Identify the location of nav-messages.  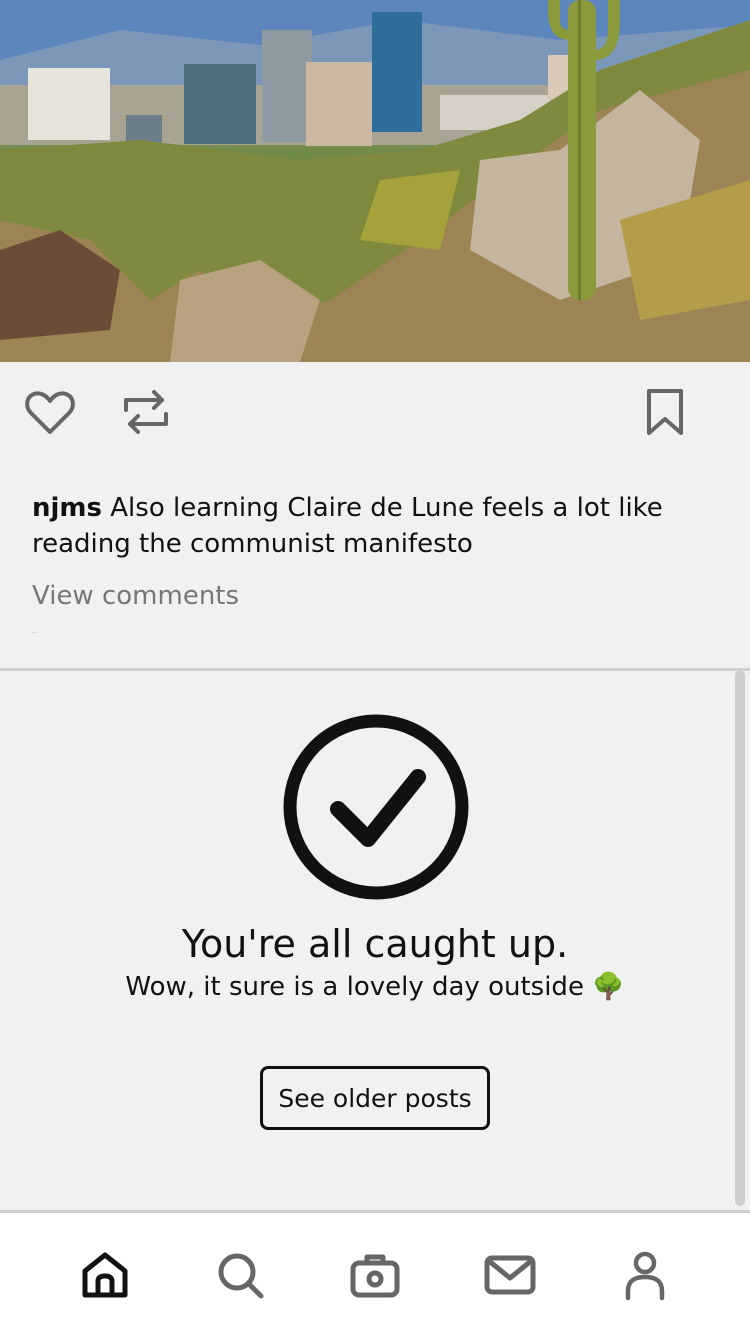
(510, 1275).